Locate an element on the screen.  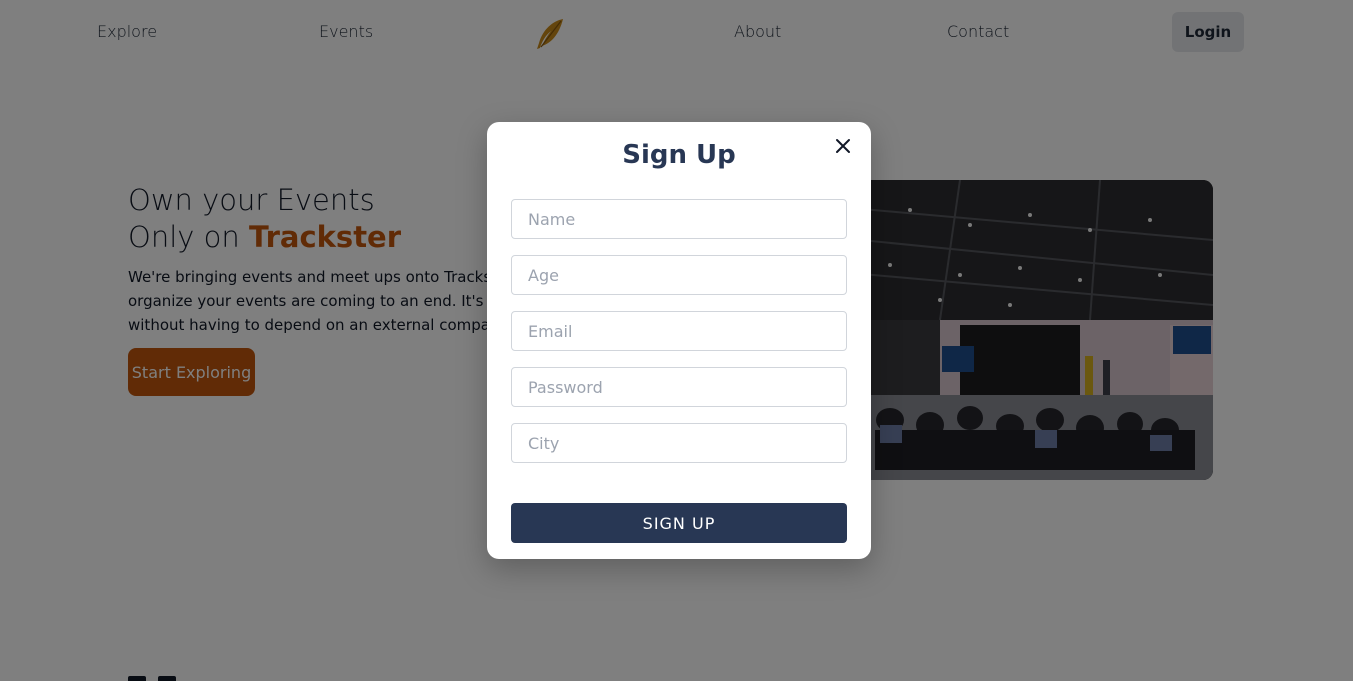
signup-submit-button: SIGN UP is located at coordinates (679, 523).